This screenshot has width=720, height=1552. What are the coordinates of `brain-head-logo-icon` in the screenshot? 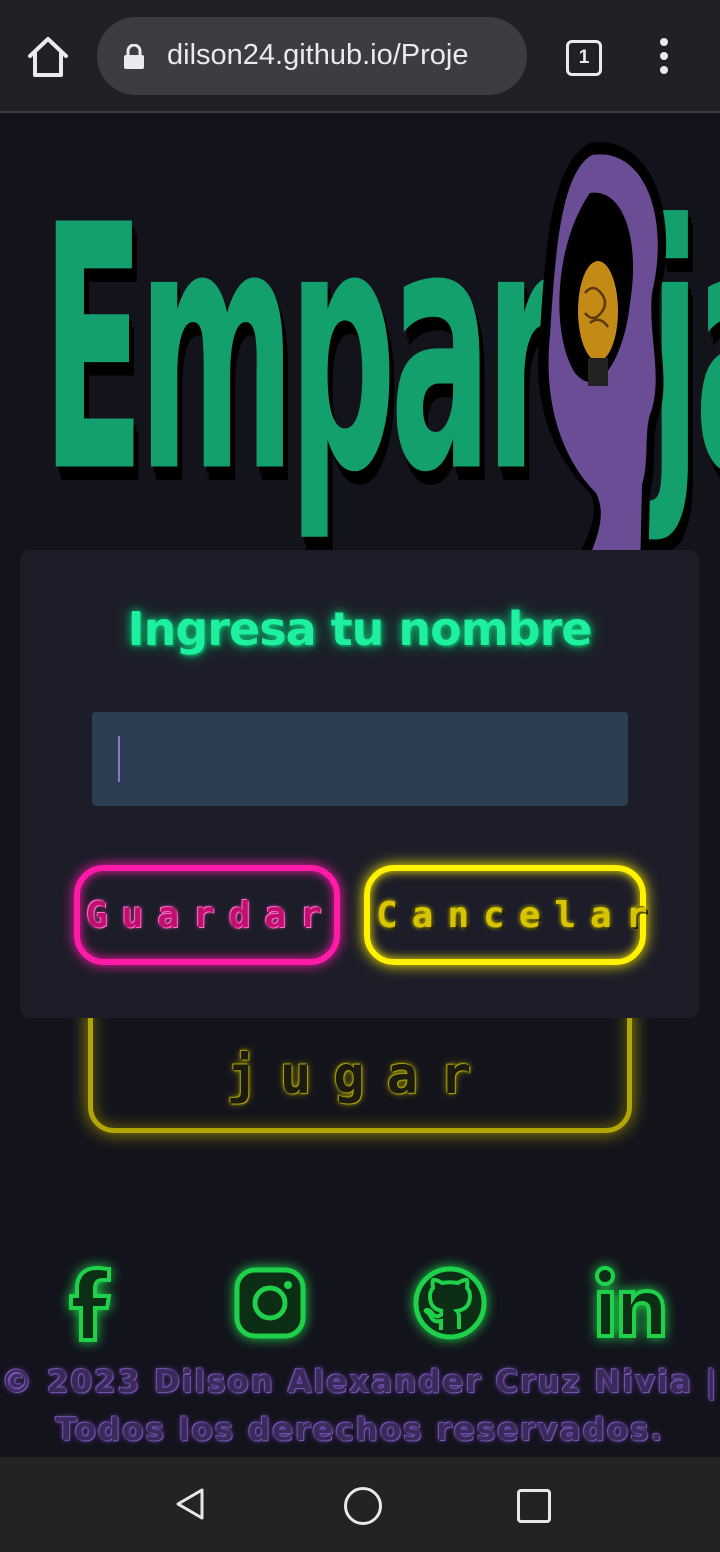 It's located at (605, 353).